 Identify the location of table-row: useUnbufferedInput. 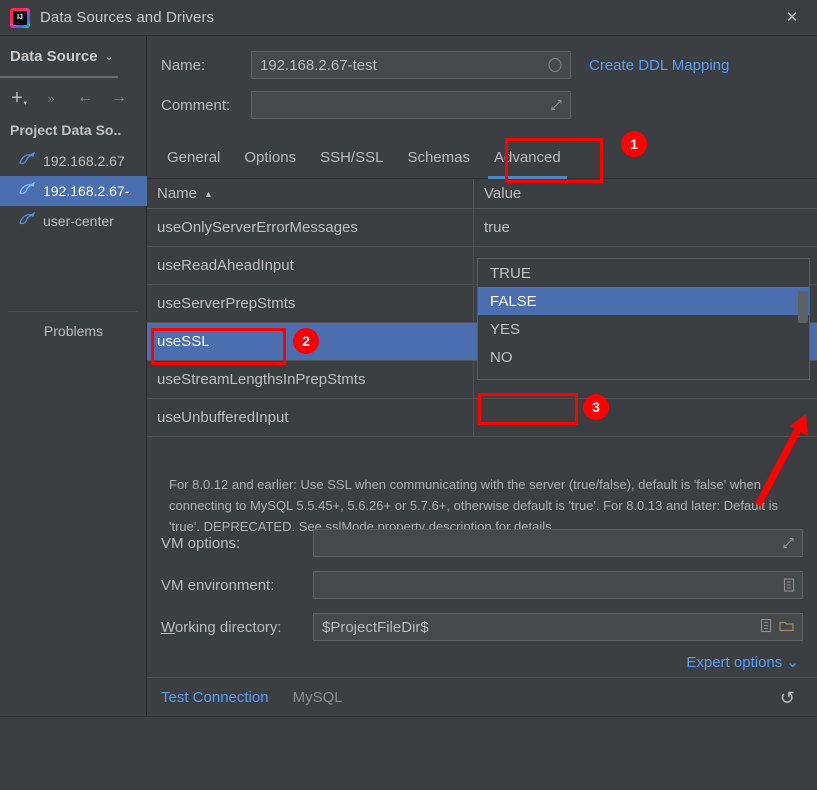
(482, 417).